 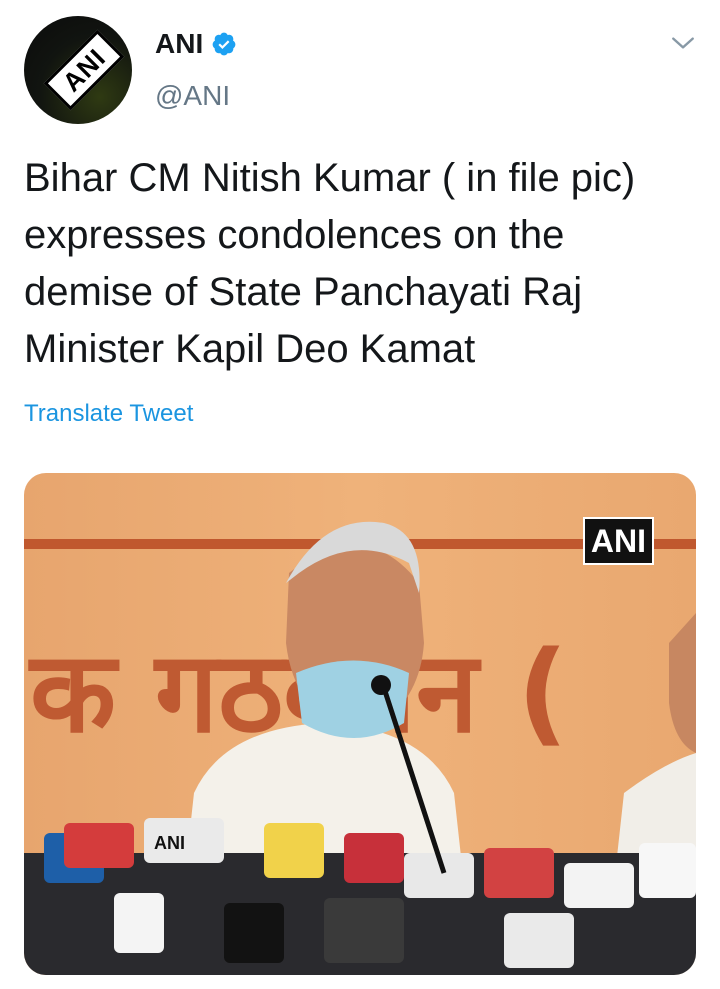 I want to click on translate-tweet-link: Translate Tweet, so click(x=108, y=414).